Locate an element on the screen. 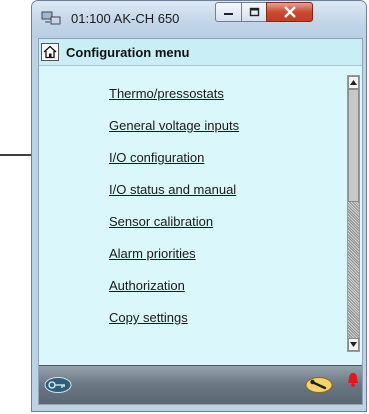 This screenshot has height=414, width=369. close-icon is located at coordinates (289, 12).